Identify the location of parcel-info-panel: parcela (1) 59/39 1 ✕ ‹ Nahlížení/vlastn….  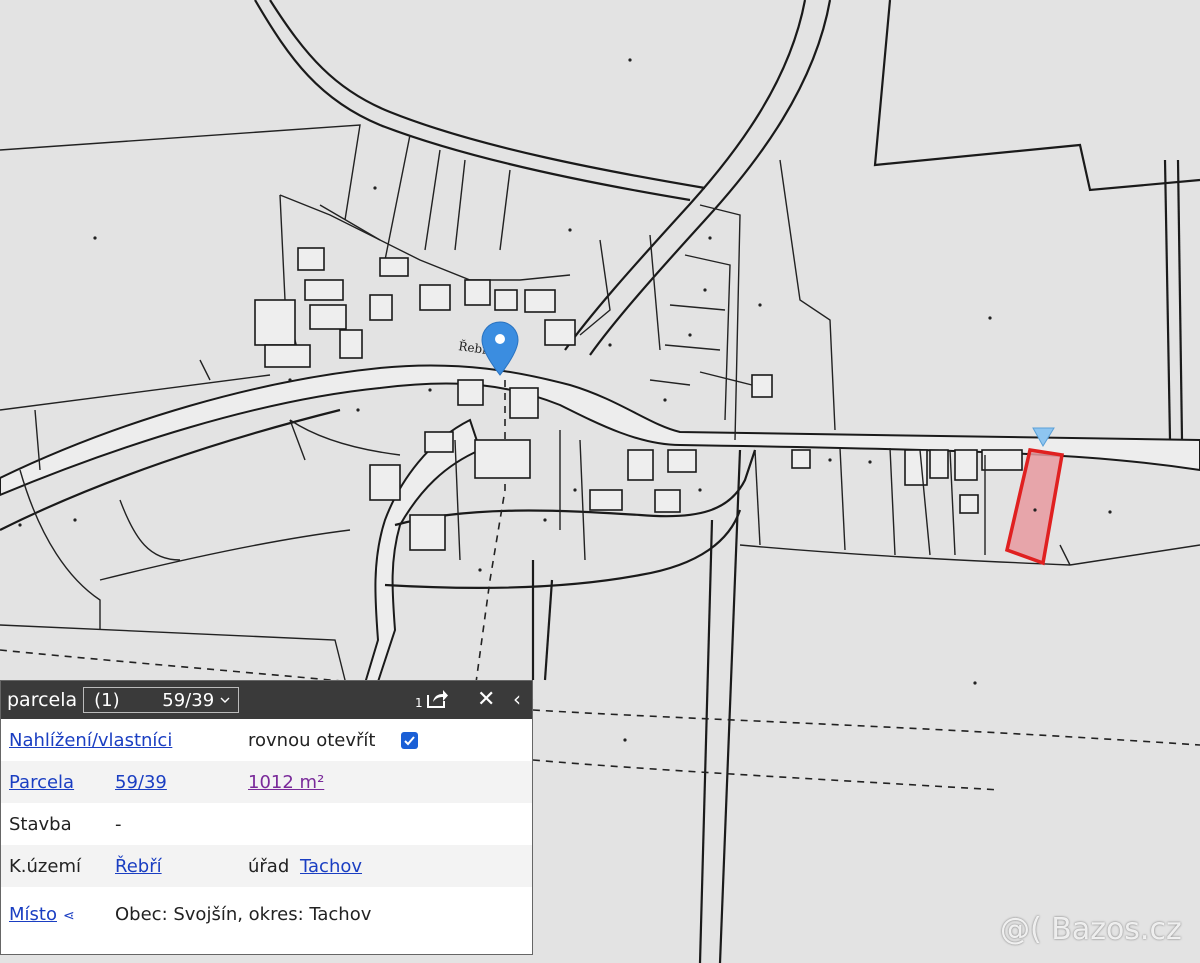
(266, 817).